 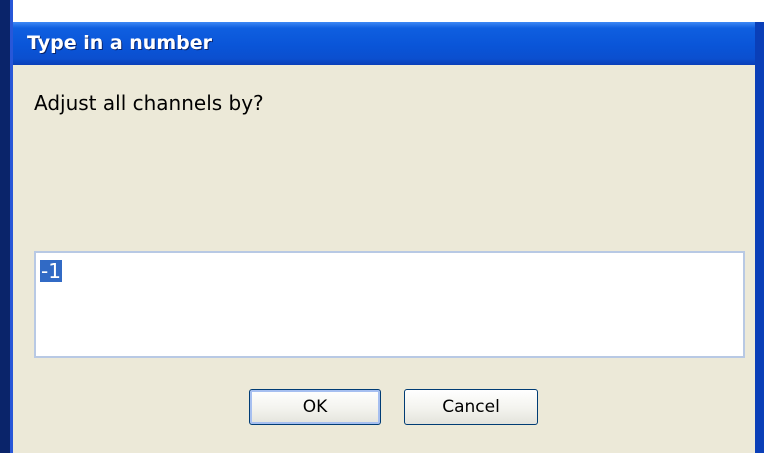 What do you see at coordinates (471, 407) in the screenshot?
I see `cancel-button: Cancel` at bounding box center [471, 407].